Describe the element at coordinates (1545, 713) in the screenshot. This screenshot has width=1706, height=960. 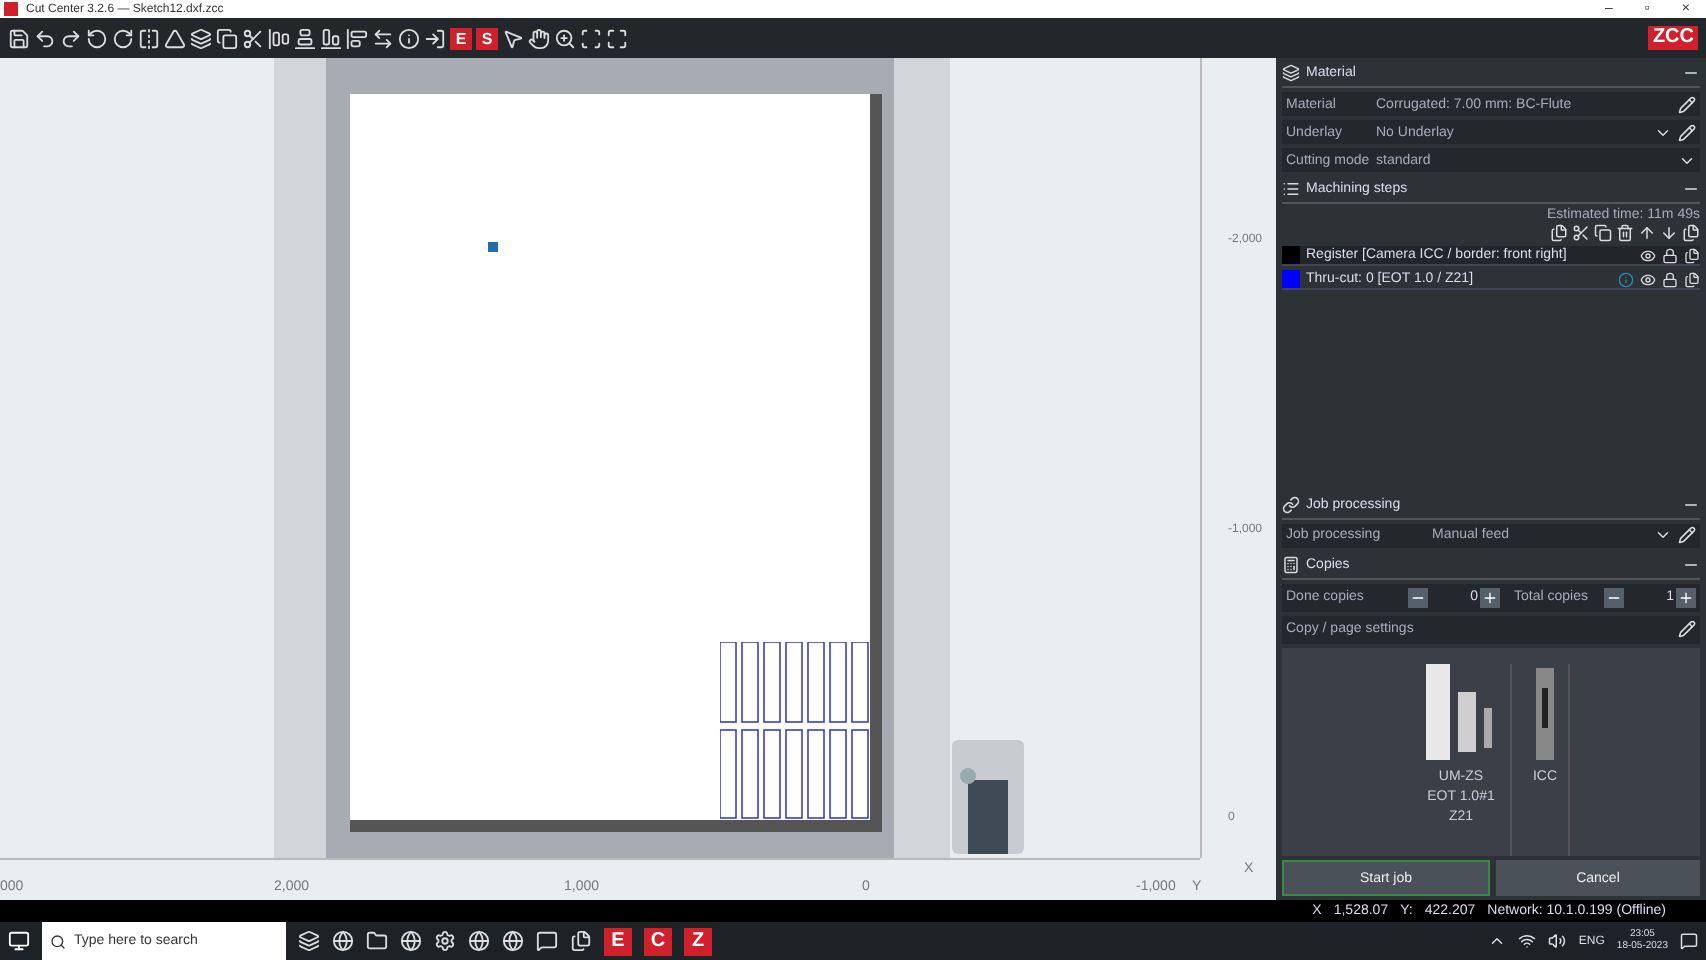
I see `tool-drawing` at that location.